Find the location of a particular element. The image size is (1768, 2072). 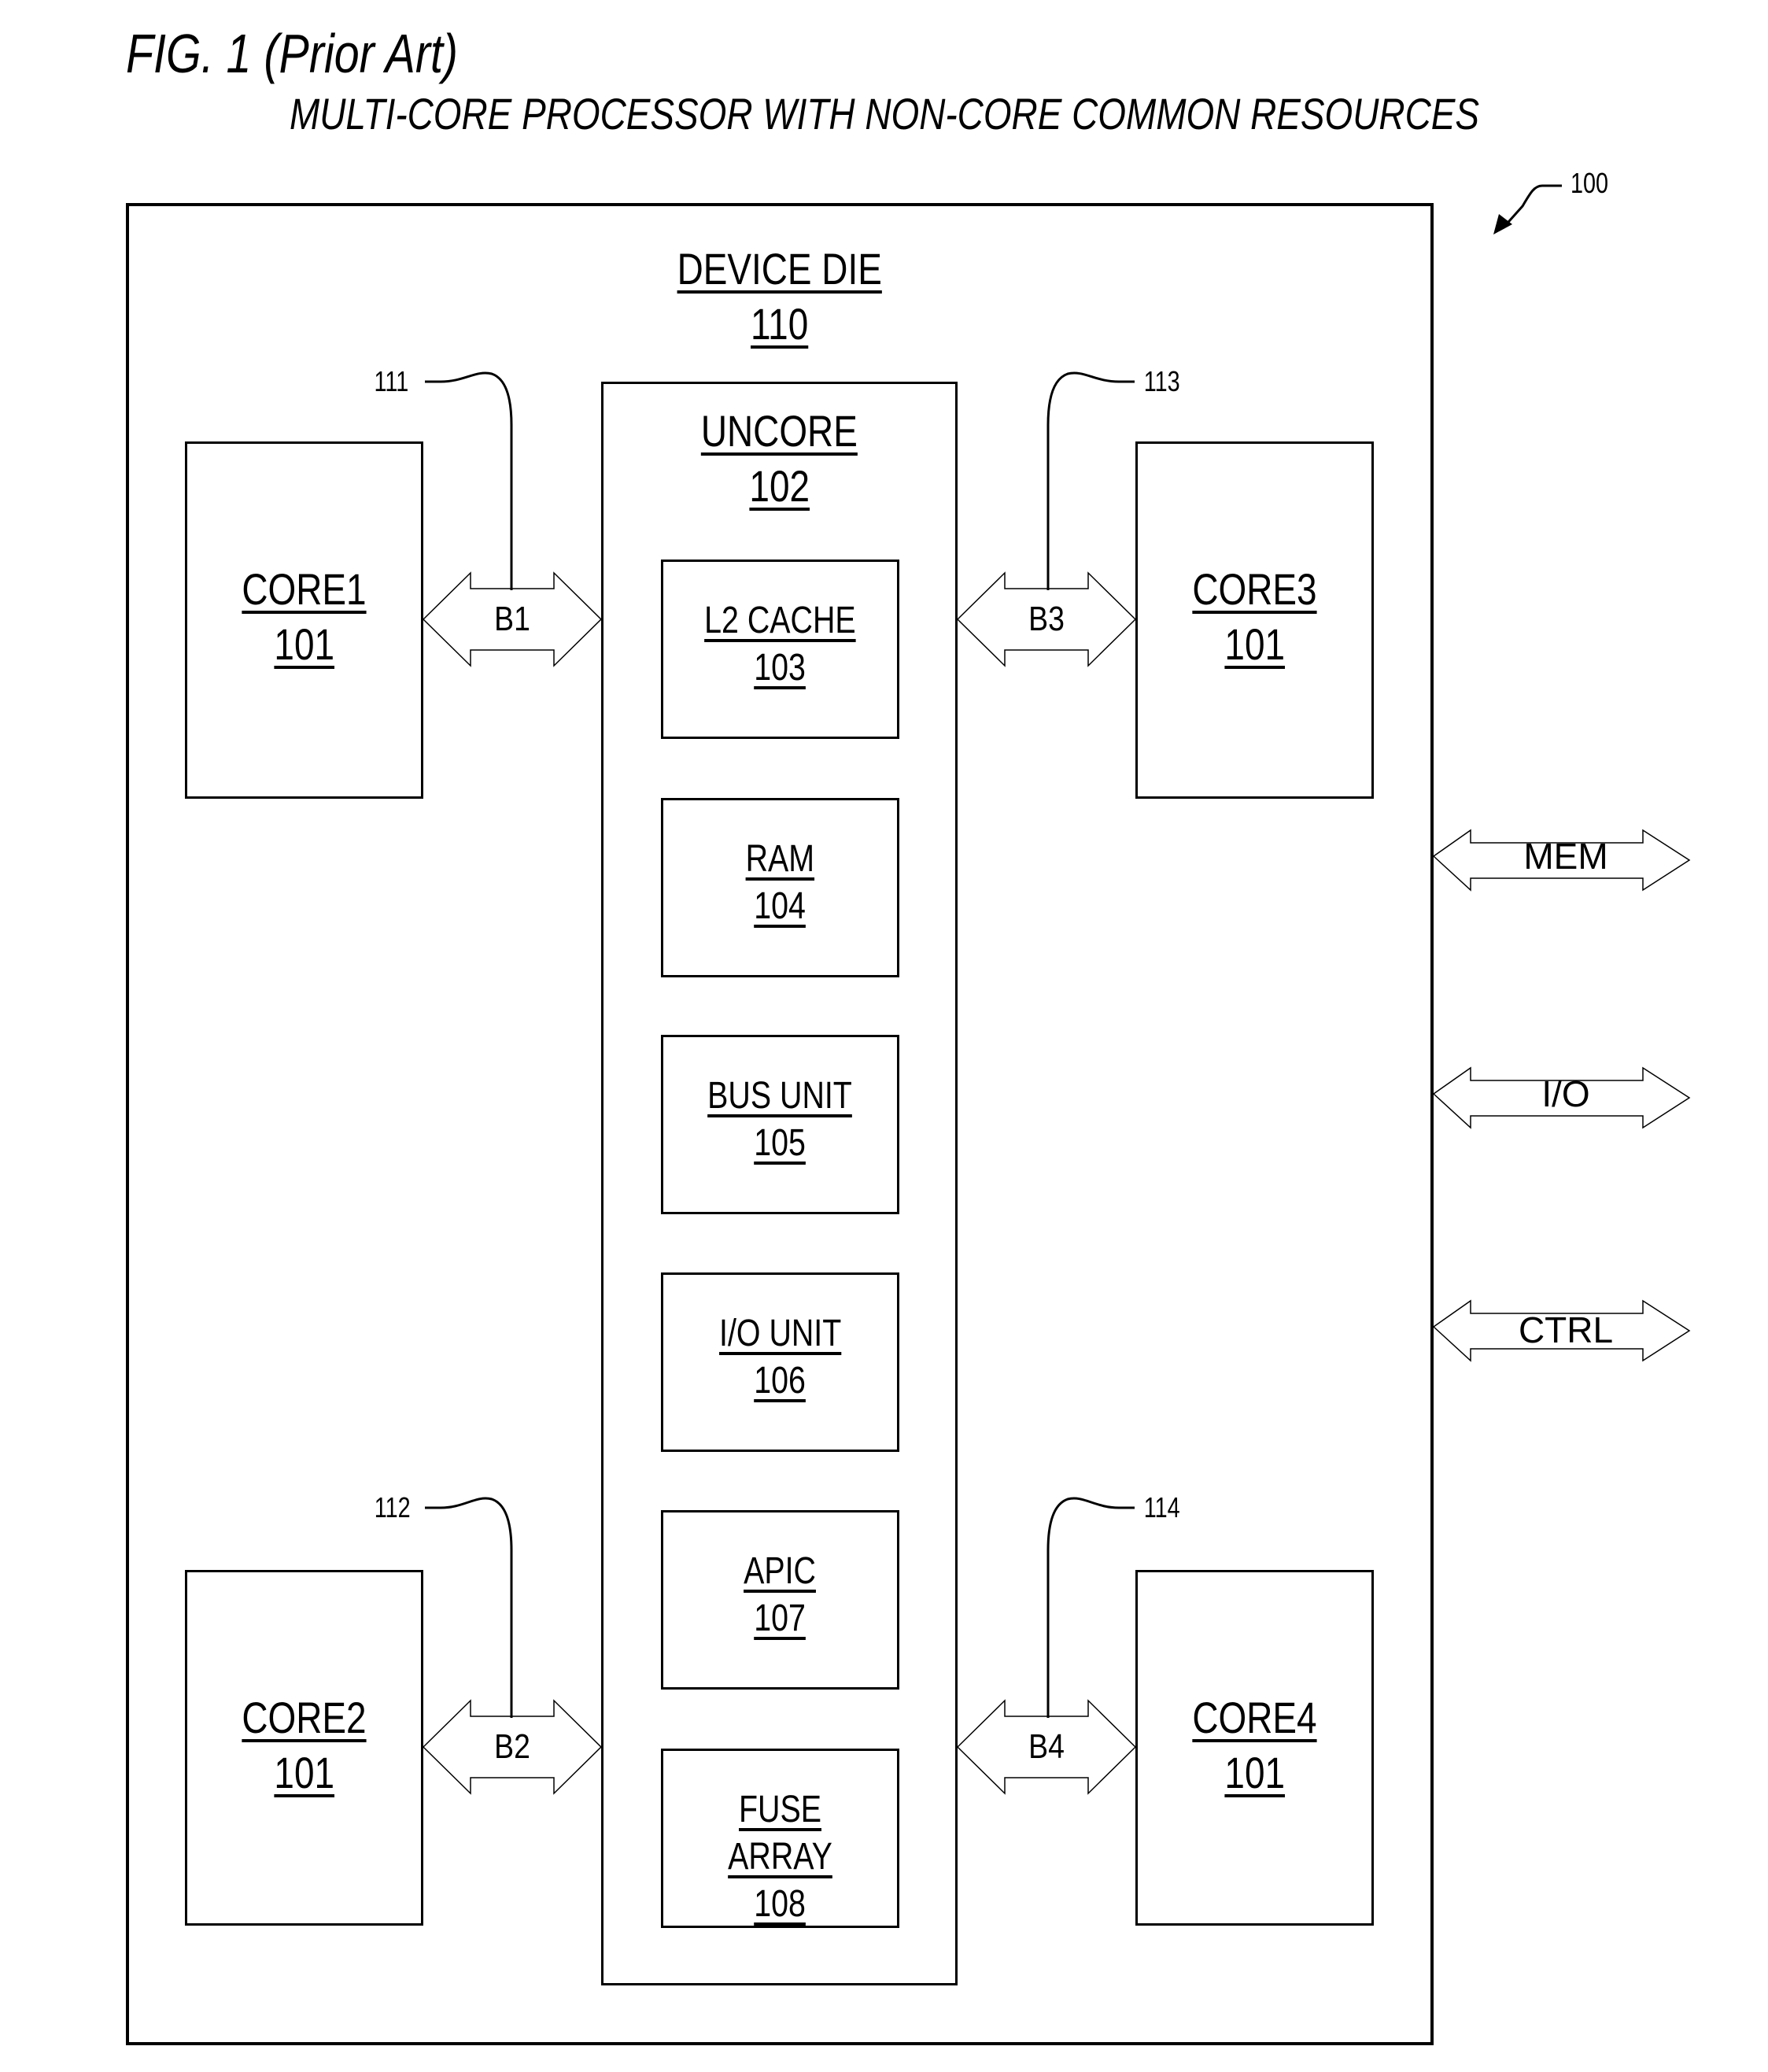

core2-block: CORE2 101 is located at coordinates (304, 1748).